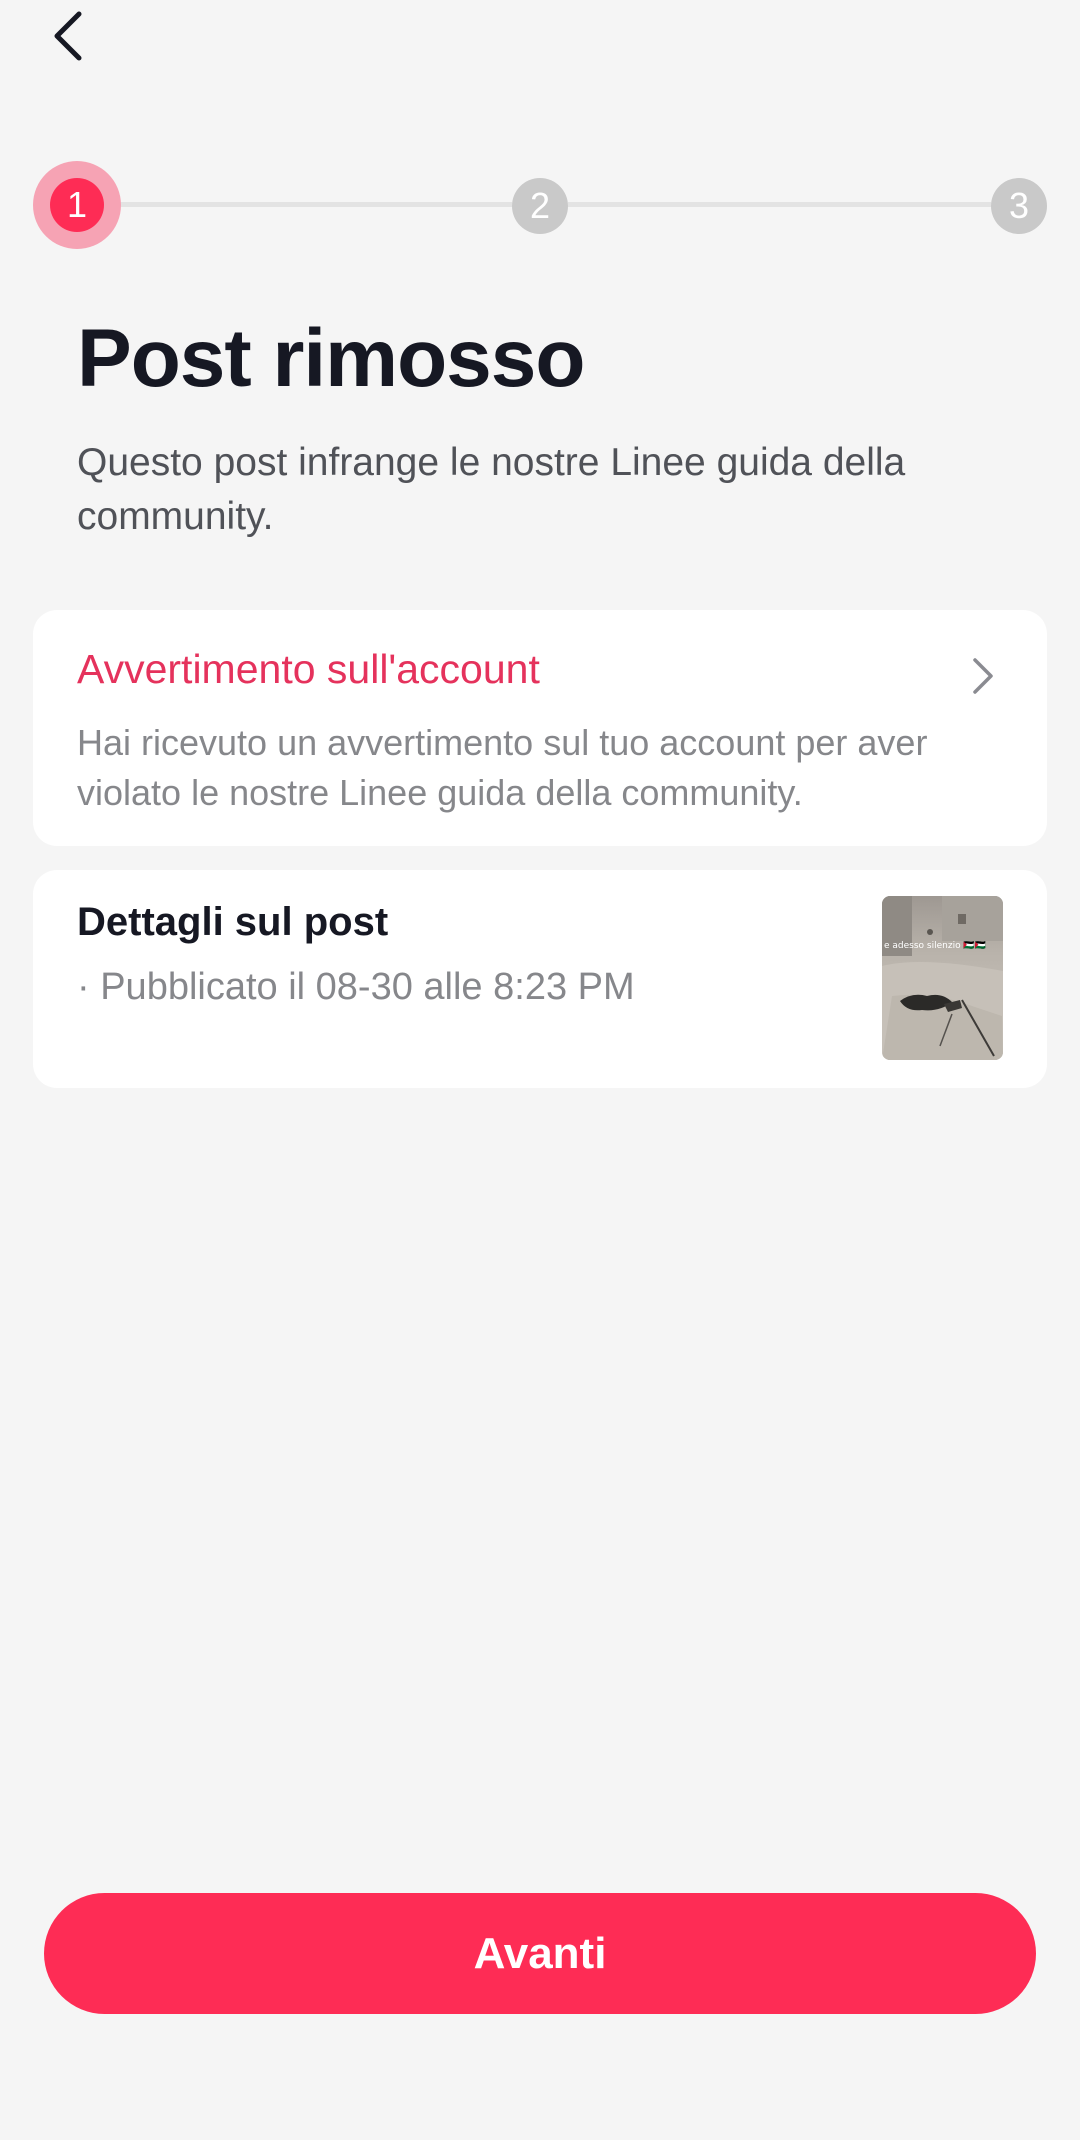 This screenshot has height=2140, width=1080. What do you see at coordinates (331, 358) in the screenshot?
I see `page-title: Post rimosso` at bounding box center [331, 358].